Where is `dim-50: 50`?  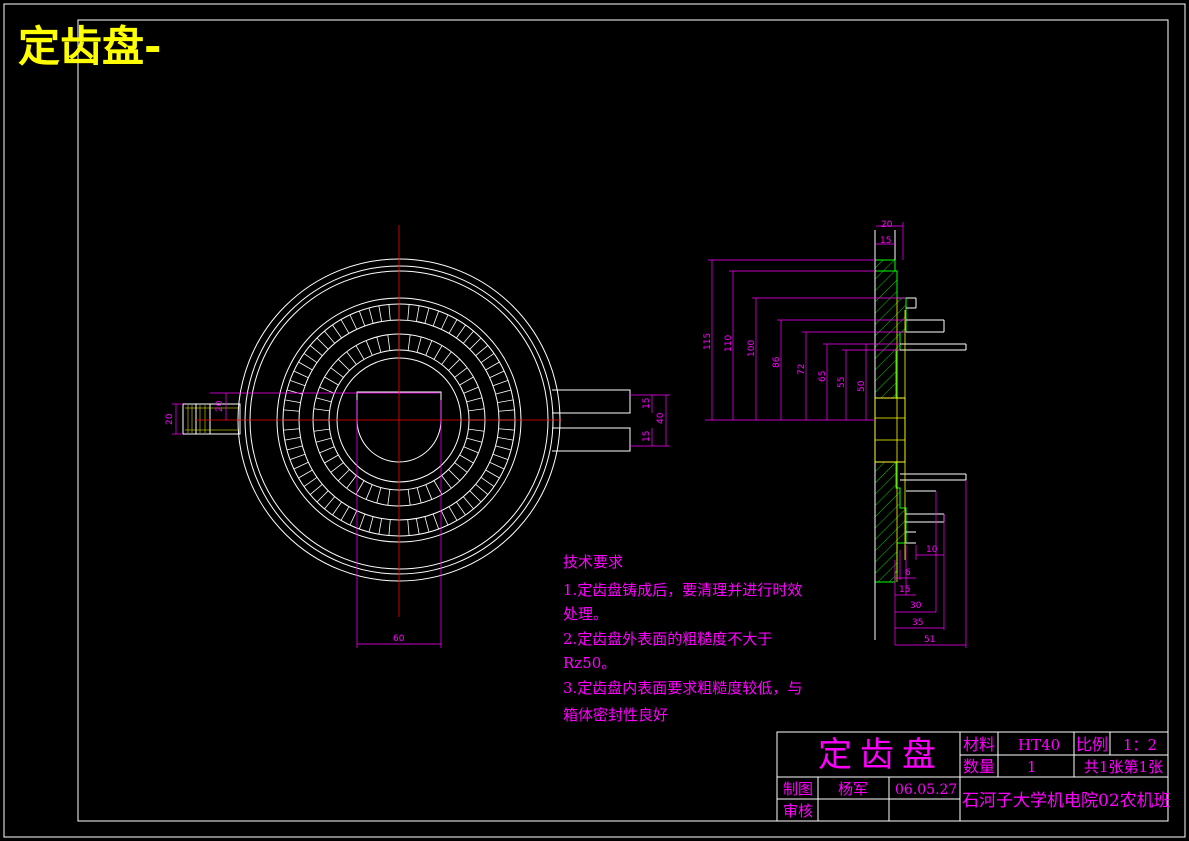 dim-50: 50 is located at coordinates (862, 386).